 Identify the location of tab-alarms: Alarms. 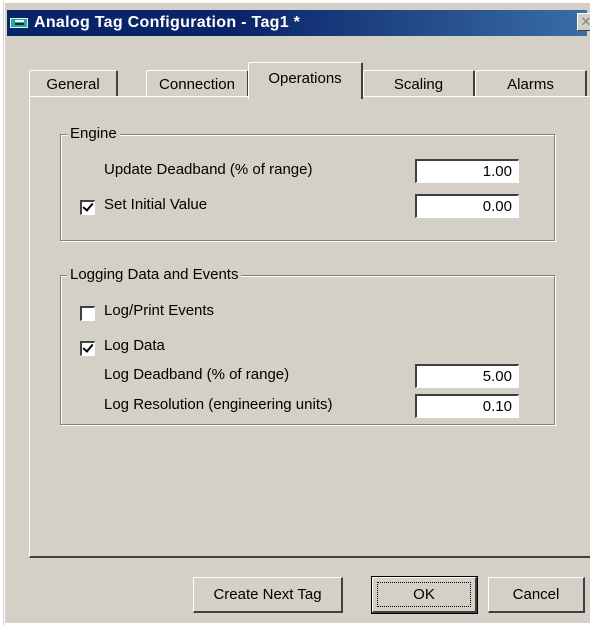
(531, 84).